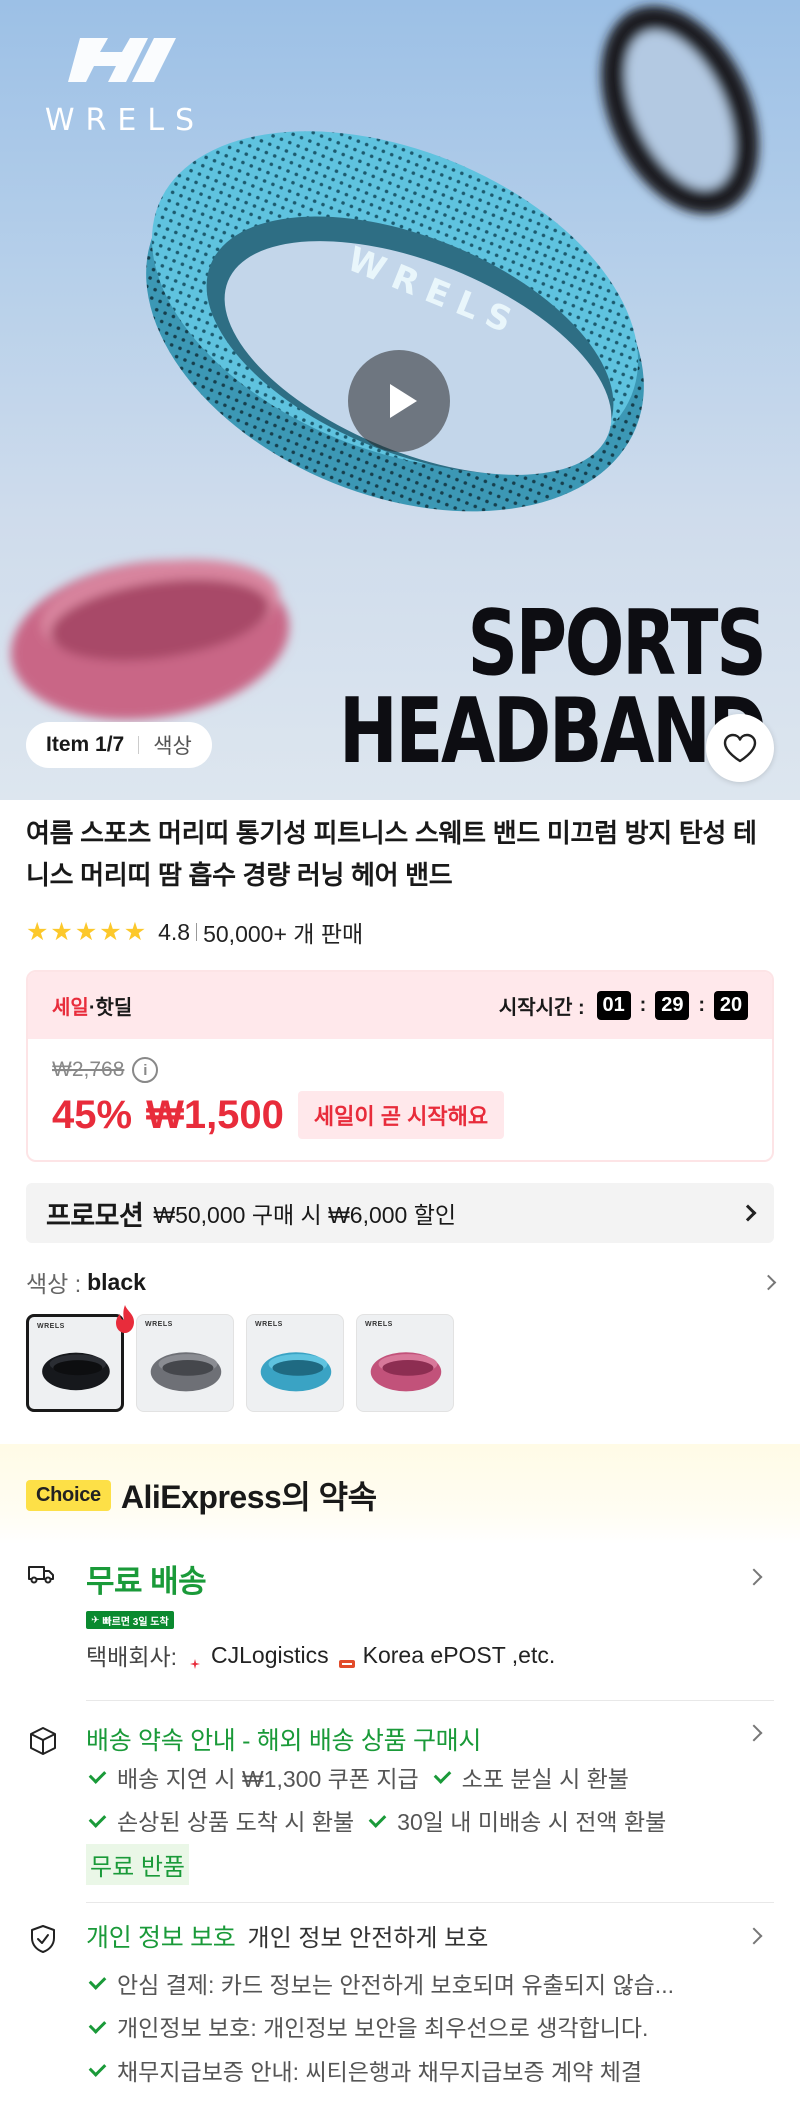  Describe the element at coordinates (172, 746) in the screenshot. I see `image-counter-label: 색상` at that location.